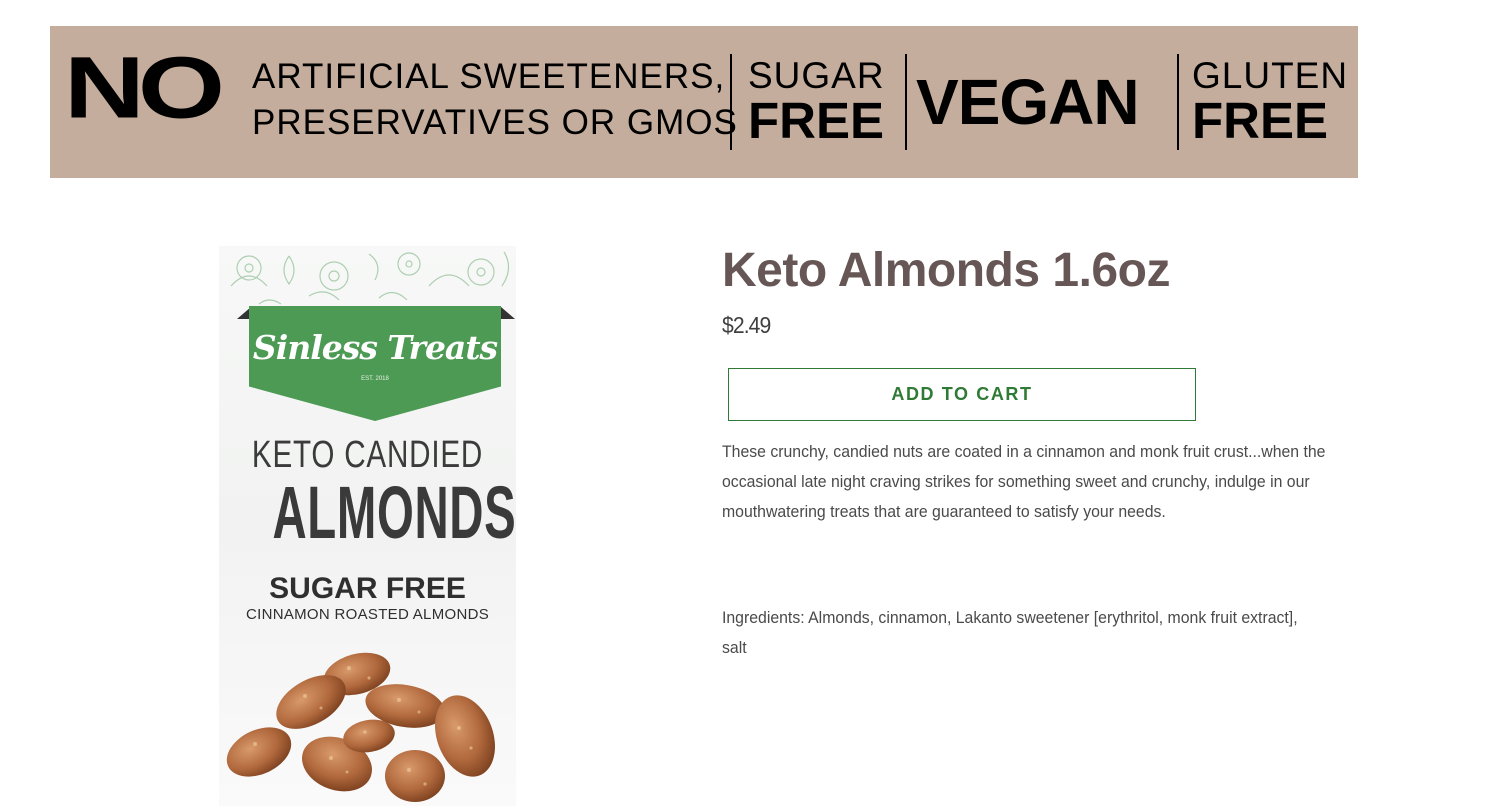 The height and width of the screenshot is (806, 1486). Describe the element at coordinates (375, 379) in the screenshot. I see `brand-est: EST. 2018` at that location.